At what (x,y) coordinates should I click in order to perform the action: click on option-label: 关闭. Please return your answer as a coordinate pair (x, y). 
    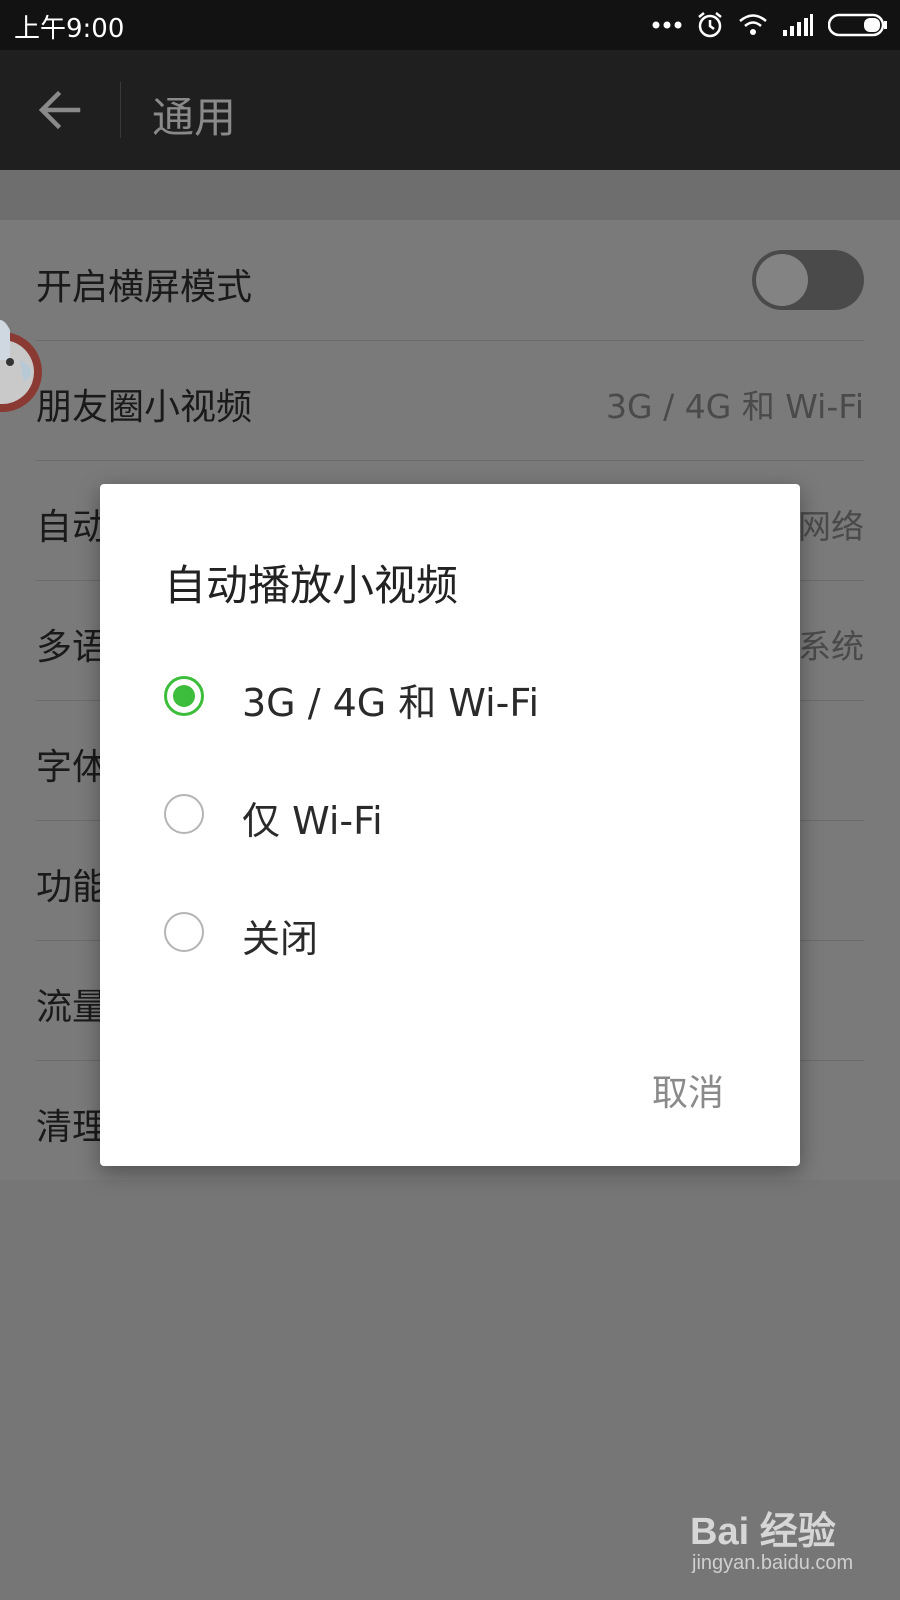
    Looking at the image, I should click on (280, 939).